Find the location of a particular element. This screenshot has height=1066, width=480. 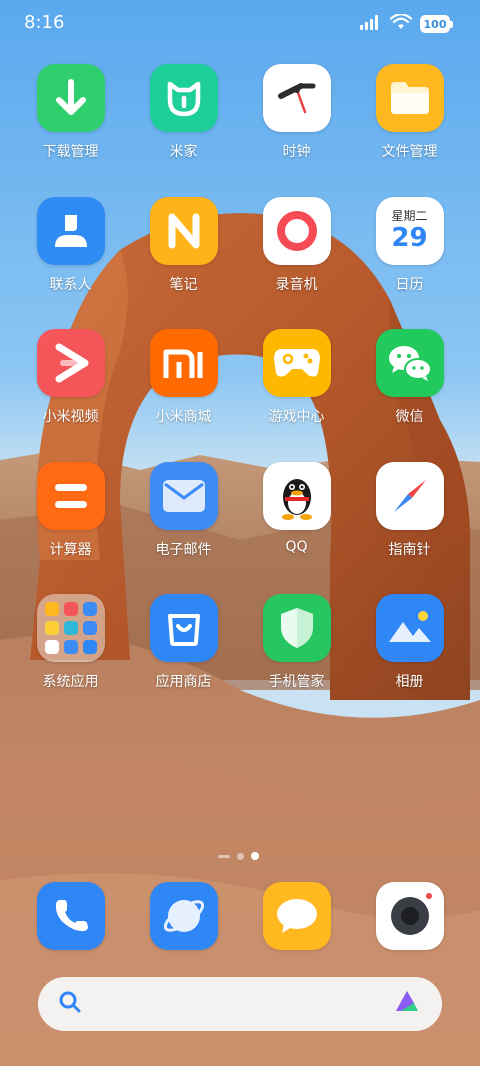

calculator-icon is located at coordinates (70, 495).